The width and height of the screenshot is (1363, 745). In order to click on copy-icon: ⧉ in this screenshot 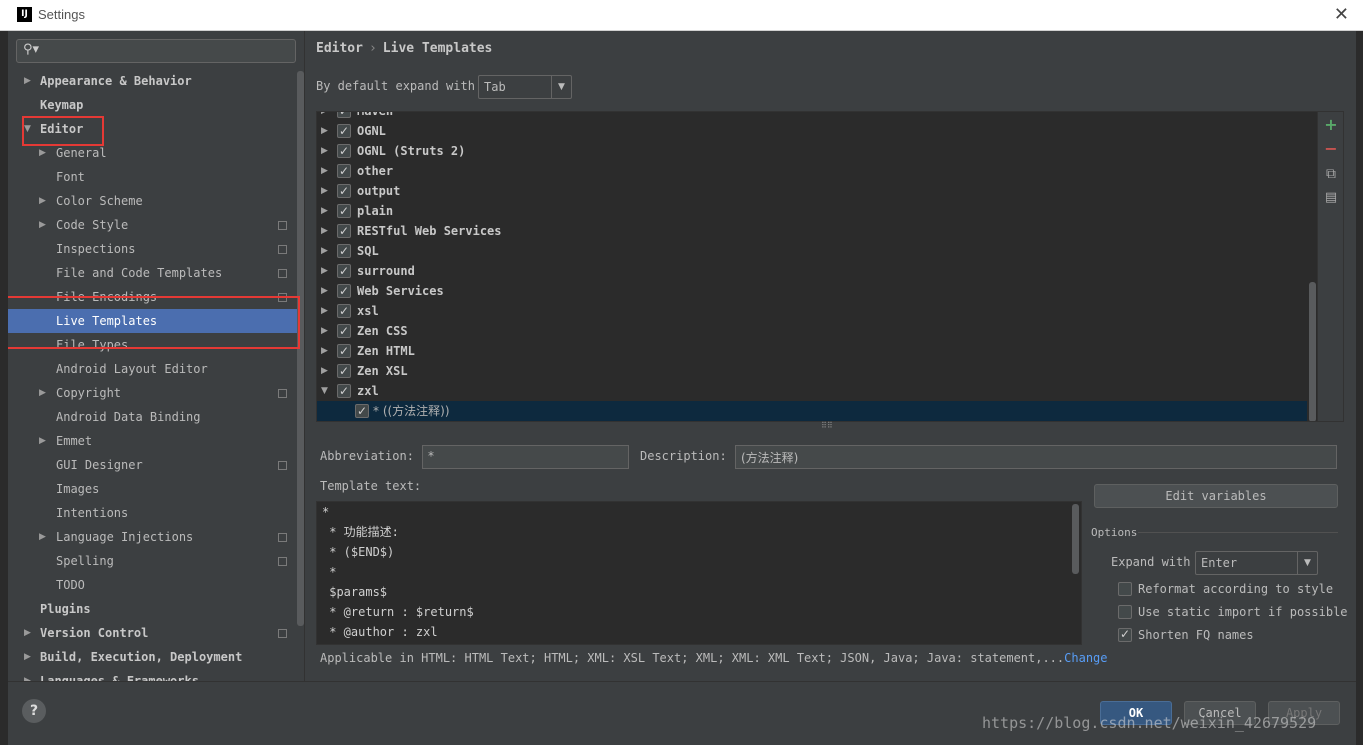, I will do `click(1331, 174)`.